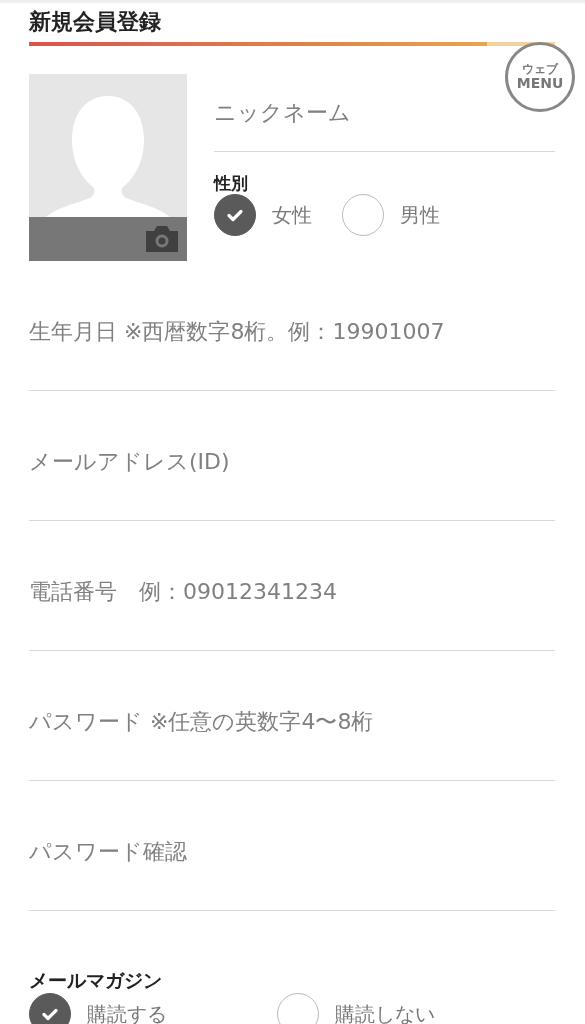 This screenshot has width=585, height=1024. What do you see at coordinates (96, 980) in the screenshot?
I see `newsletter-label: メールマガジン` at bounding box center [96, 980].